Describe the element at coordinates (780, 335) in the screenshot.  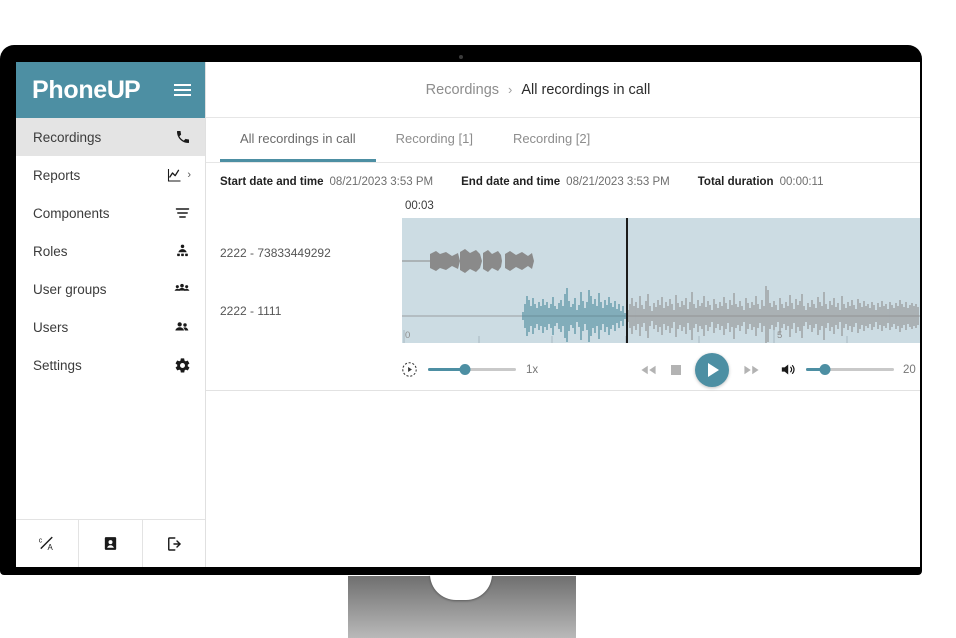
I see `ruler-tick-5: 5` at that location.